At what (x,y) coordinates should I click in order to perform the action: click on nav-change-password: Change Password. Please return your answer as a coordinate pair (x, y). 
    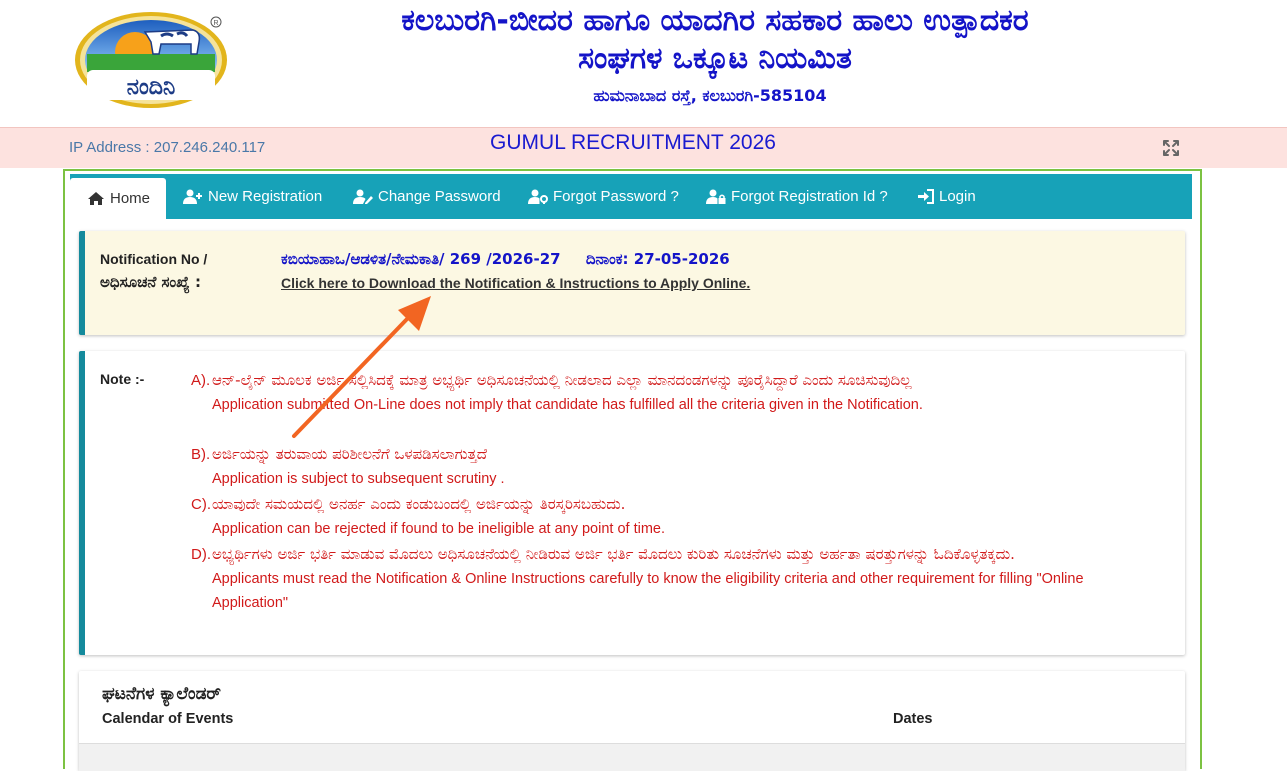
    Looking at the image, I should click on (427, 196).